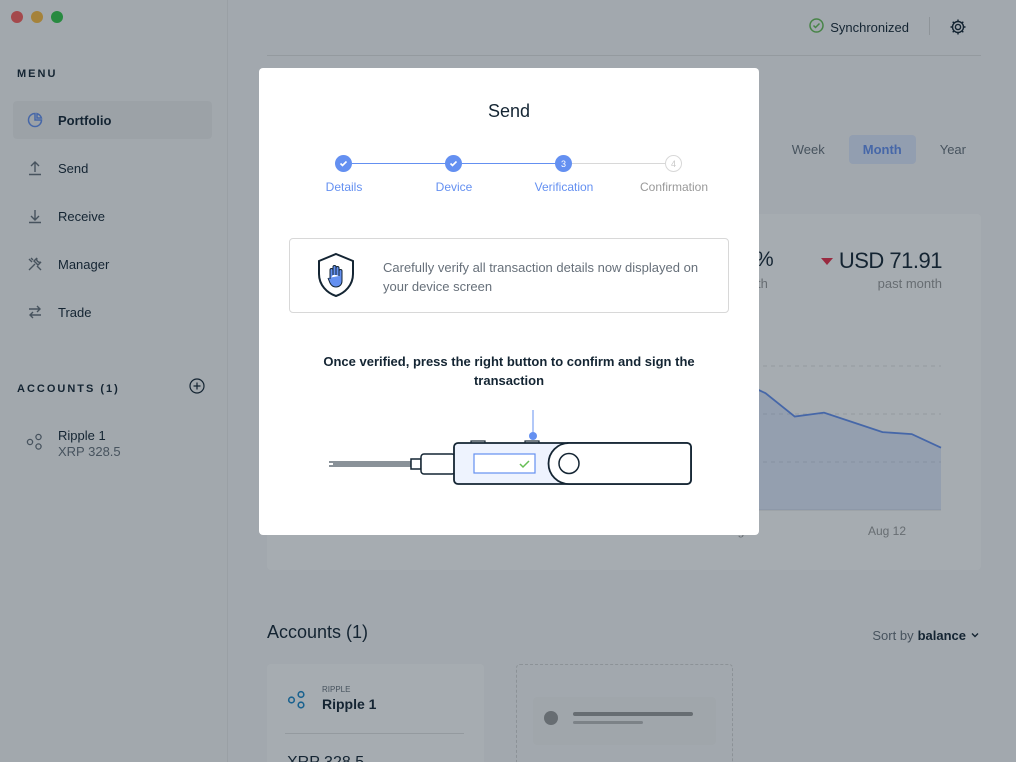 This screenshot has height=762, width=1016. I want to click on shield-hand-icon, so click(336, 277).